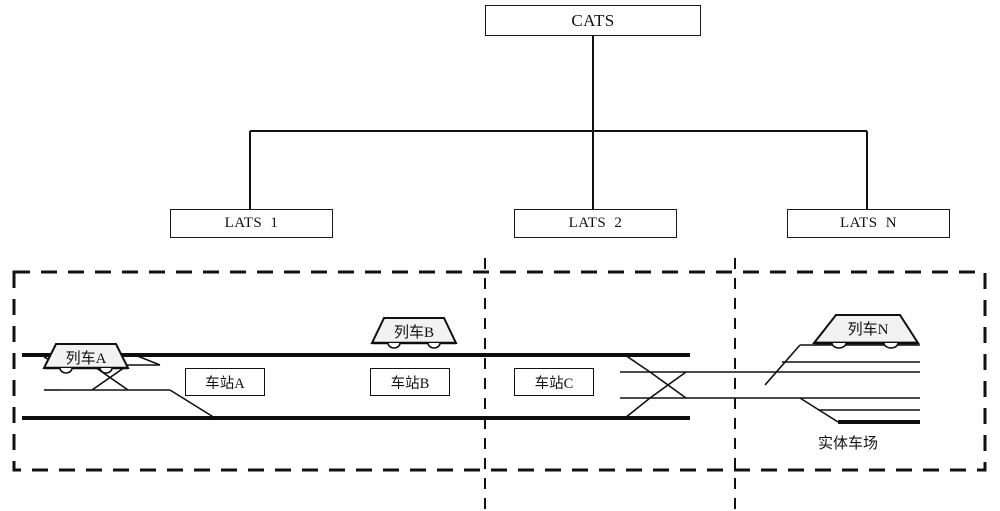  I want to click on train-a-symbol, so click(86, 358).